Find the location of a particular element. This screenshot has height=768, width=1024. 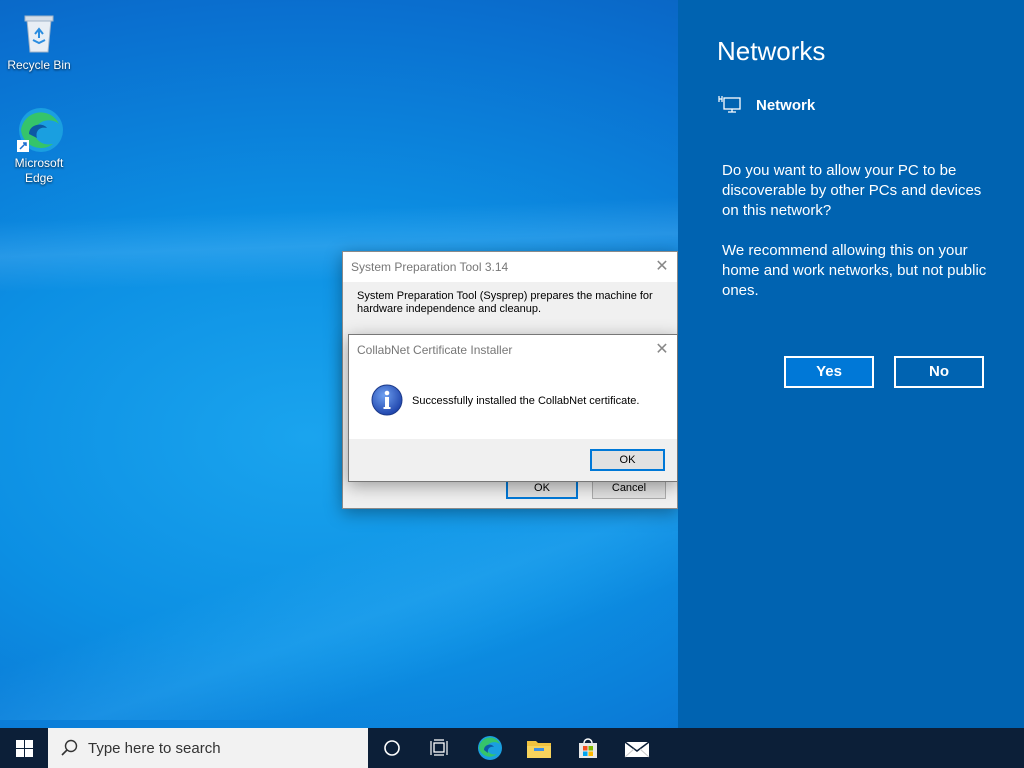

dialog-title: System Preparation Tool 3.14 is located at coordinates (430, 267).